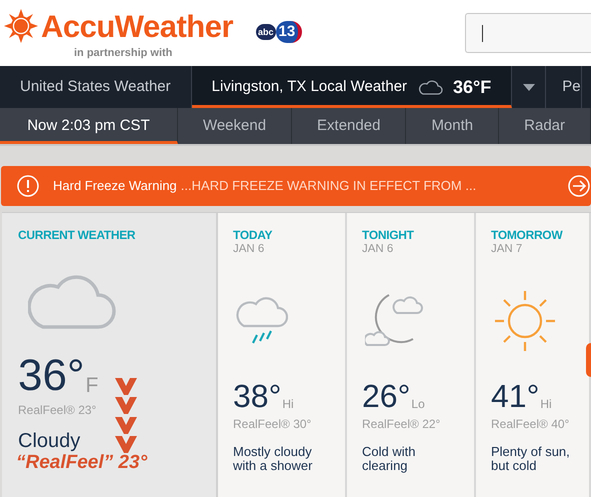 Image resolution: width=591 pixels, height=497 pixels. I want to click on realfeel-text: RealFeel® 40°, so click(530, 424).